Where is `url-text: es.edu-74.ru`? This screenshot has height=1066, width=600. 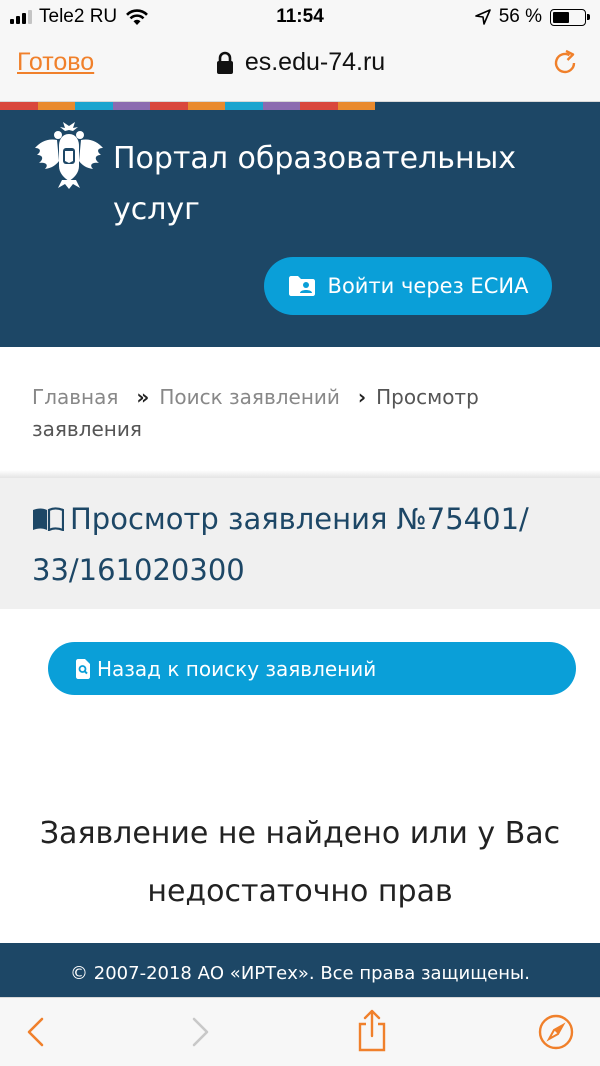 url-text: es.edu-74.ru is located at coordinates (315, 62).